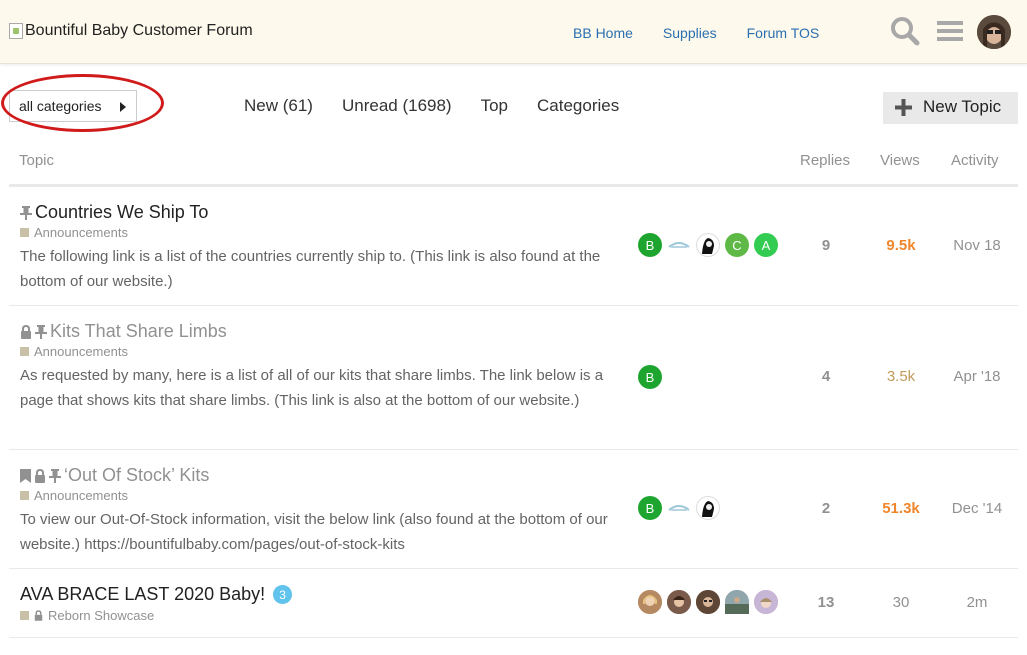 This screenshot has width=1027, height=655. I want to click on nav-pill-new: New (61), so click(278, 106).